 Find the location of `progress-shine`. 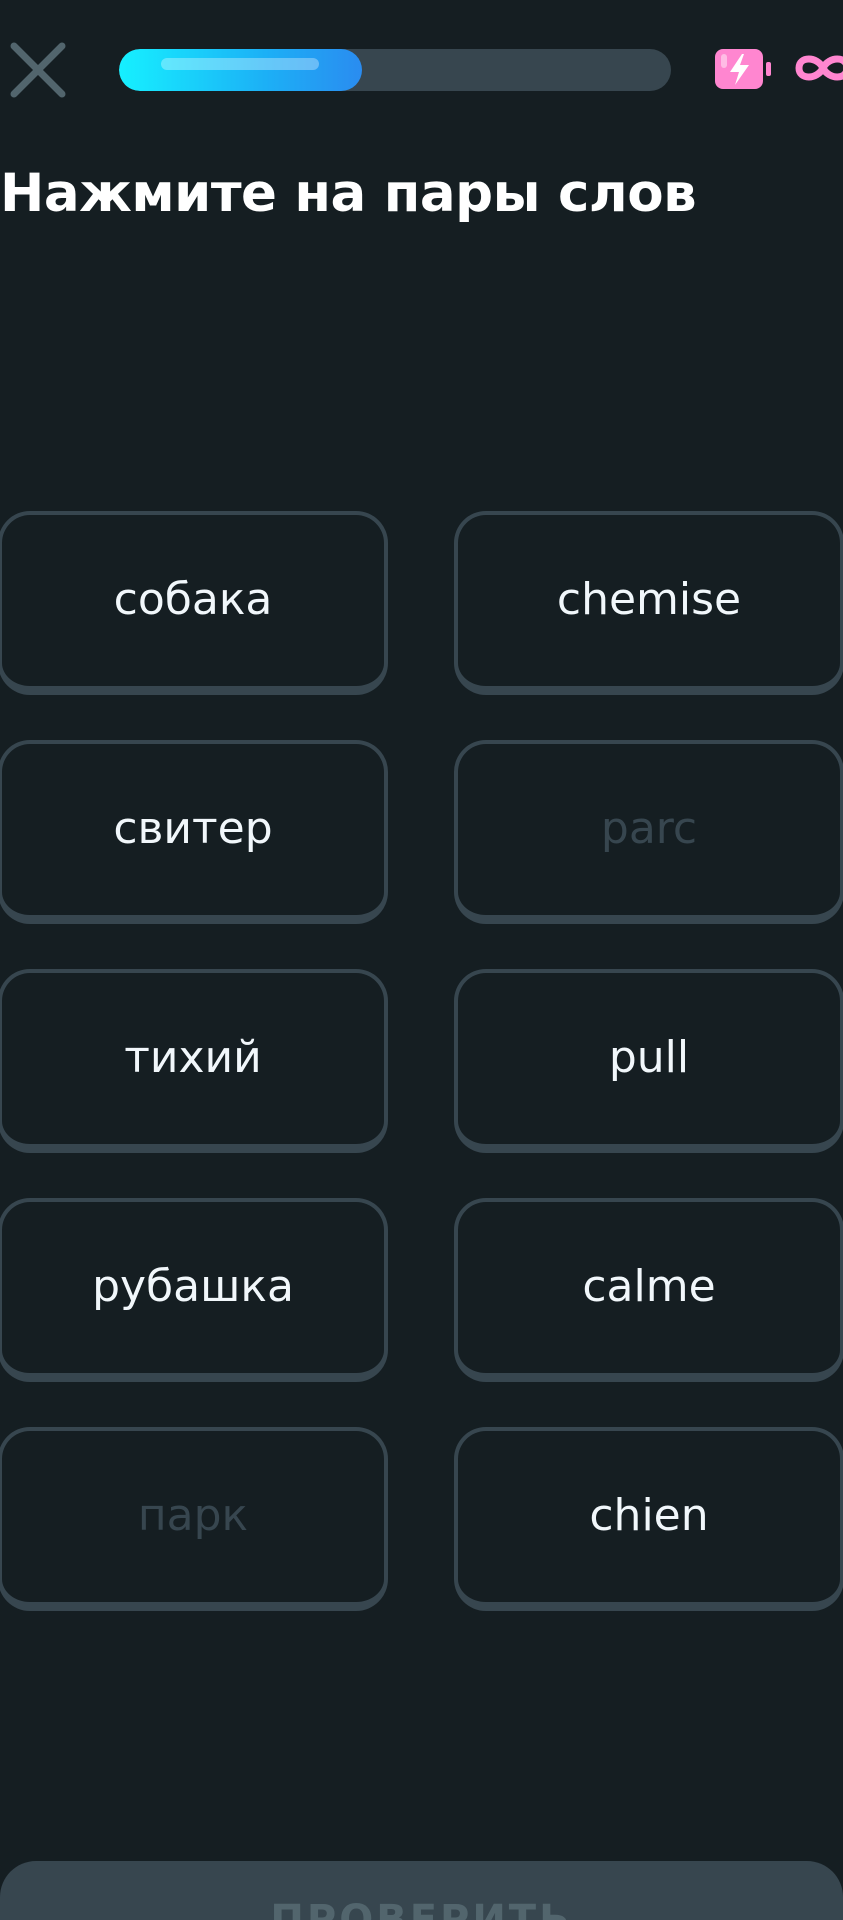

progress-shine is located at coordinates (240, 64).